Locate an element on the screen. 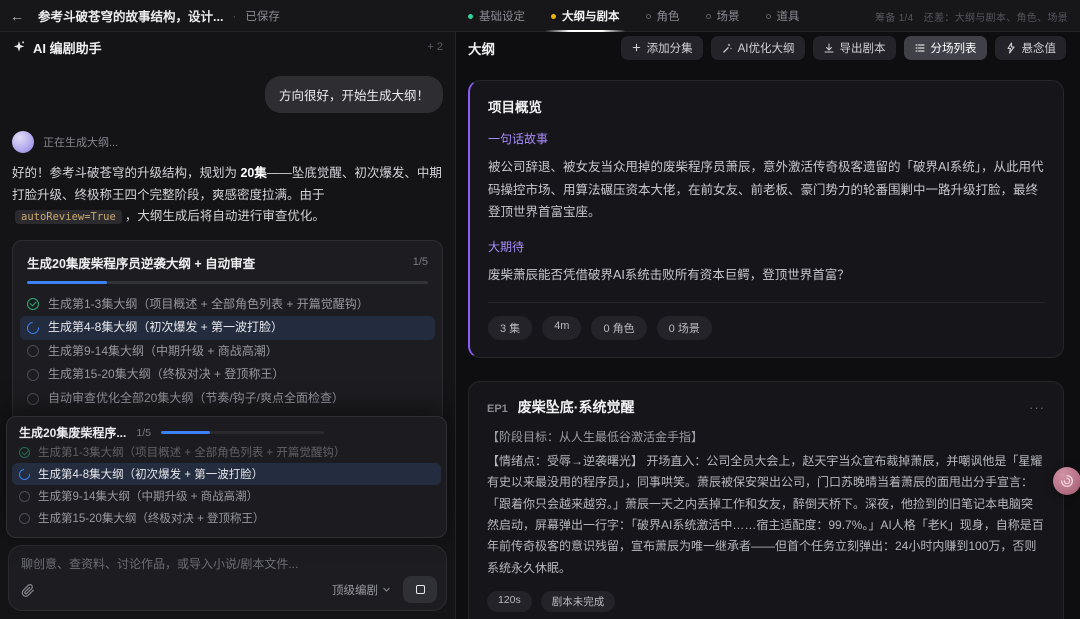  task-item-active: 生成第4-8集大纲（初次爆发 + 第一波打脸） is located at coordinates (227, 328).